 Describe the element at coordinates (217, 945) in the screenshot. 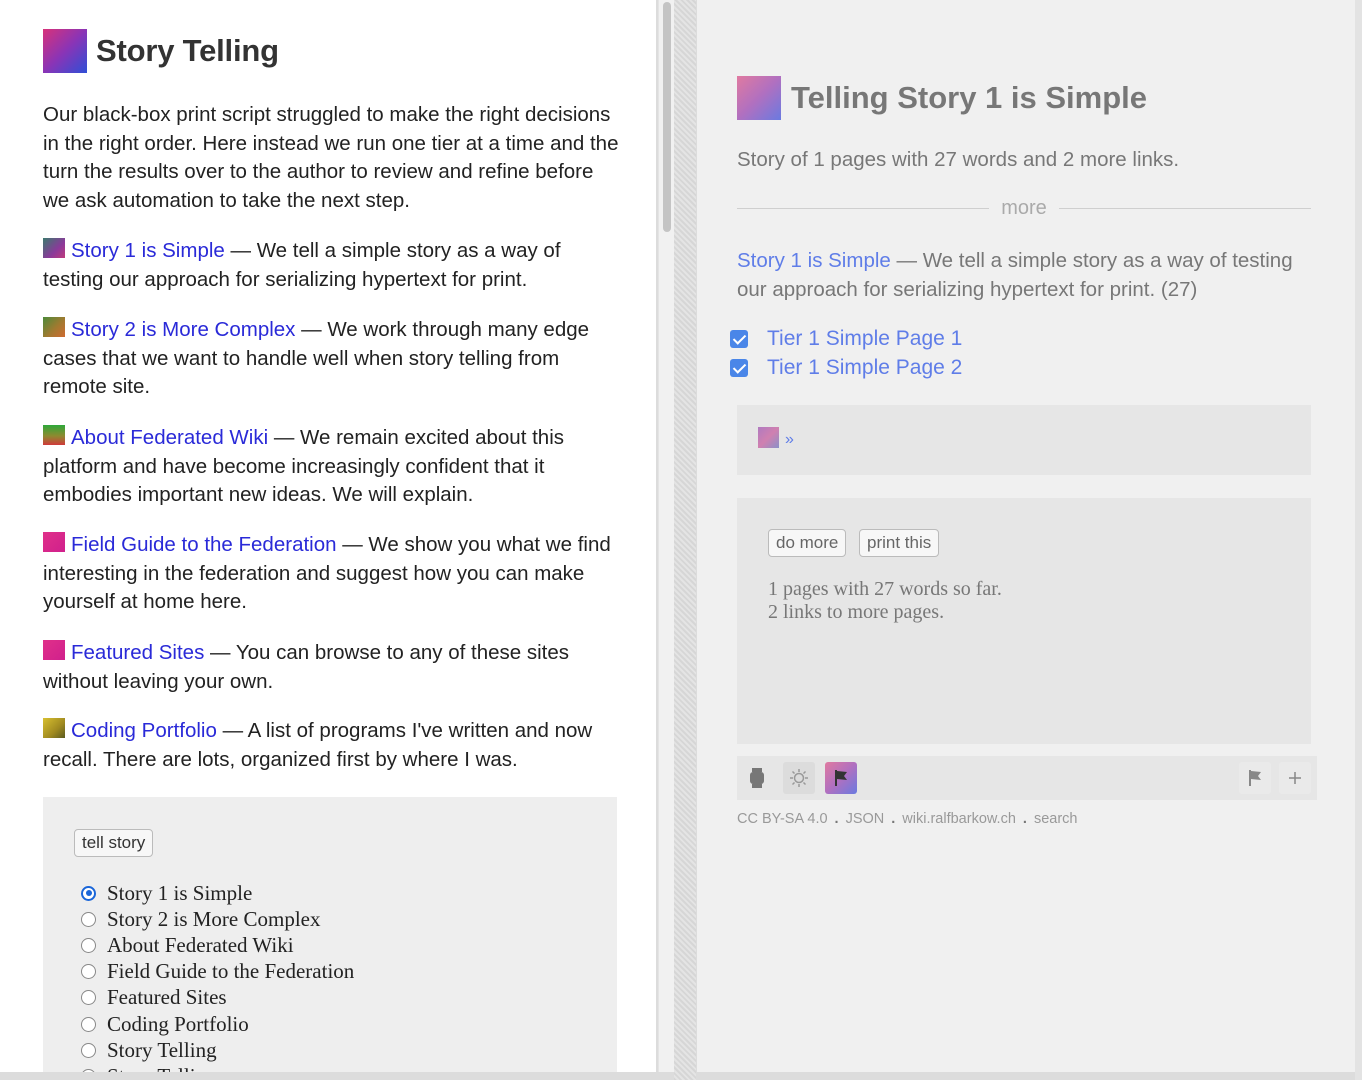

I see `radio-option: About Federated Wiki` at that location.